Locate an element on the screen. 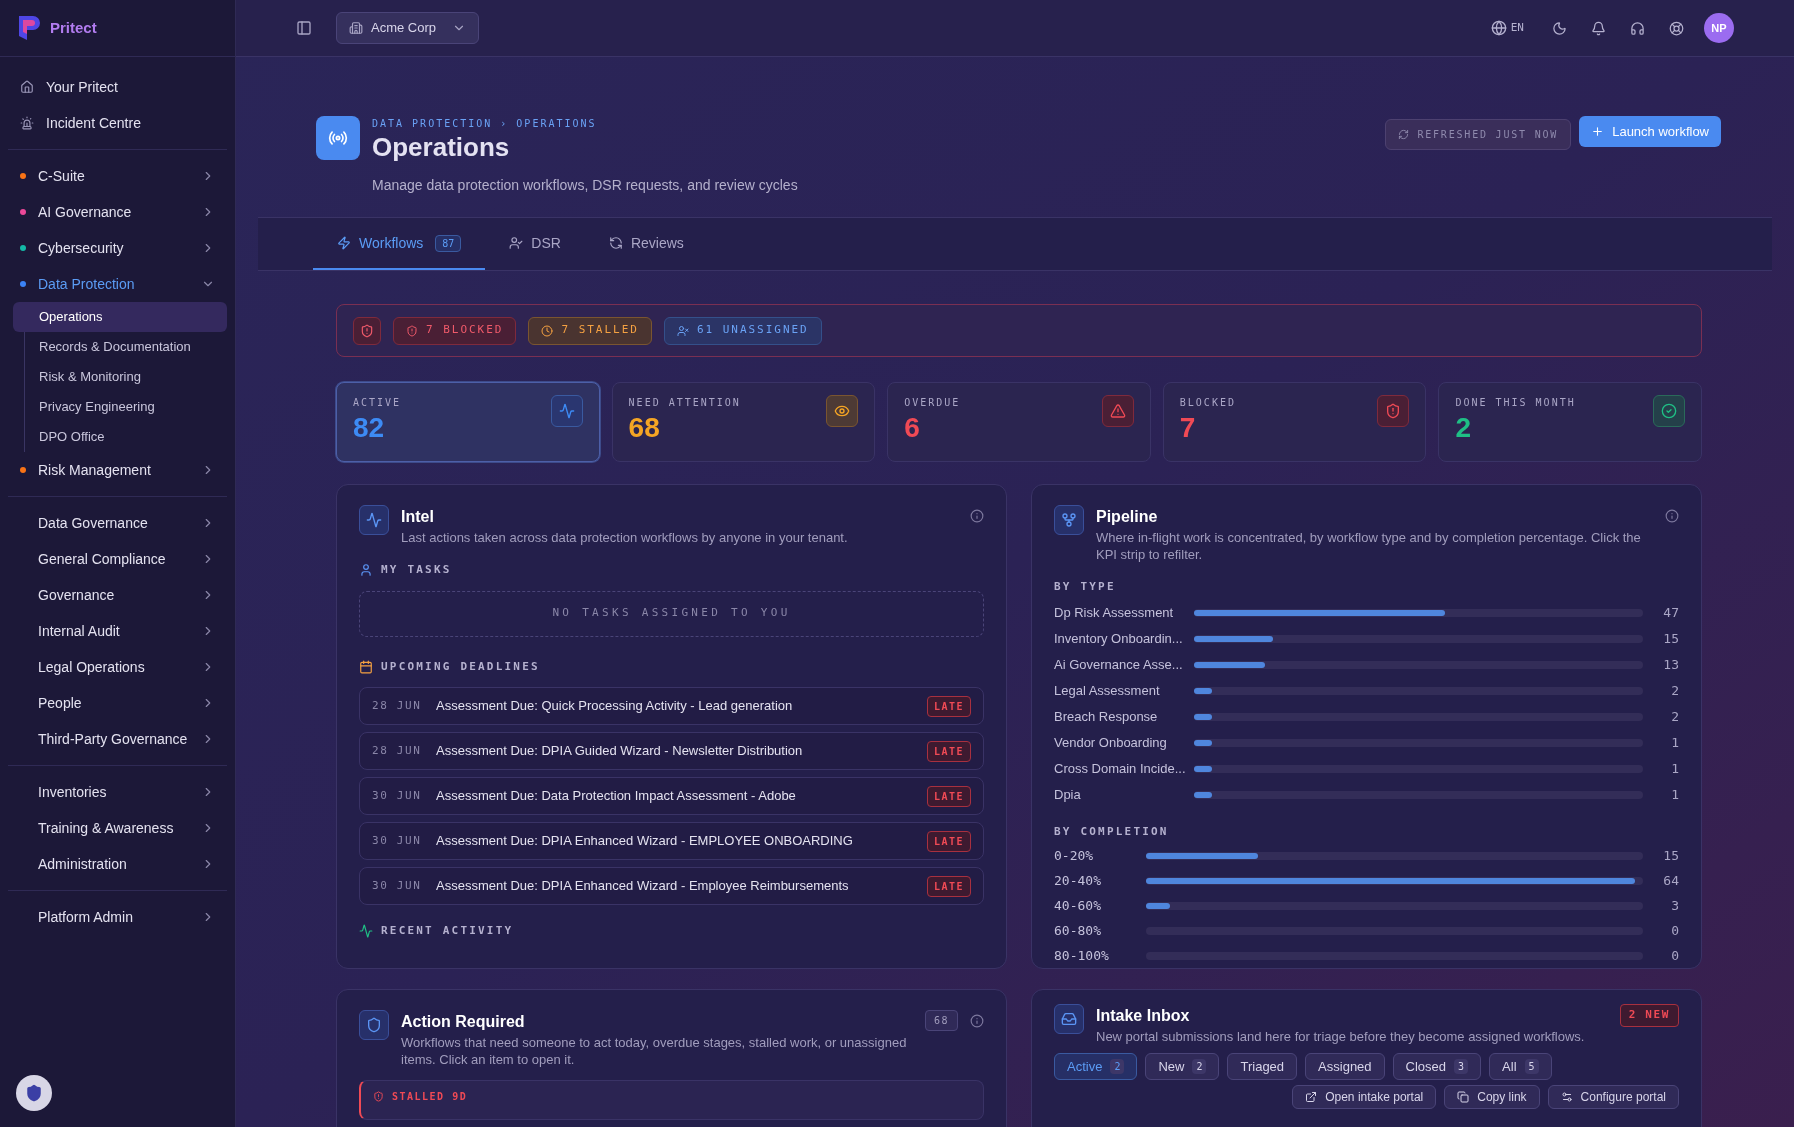  nav-group: C-Suite is located at coordinates (117, 176).